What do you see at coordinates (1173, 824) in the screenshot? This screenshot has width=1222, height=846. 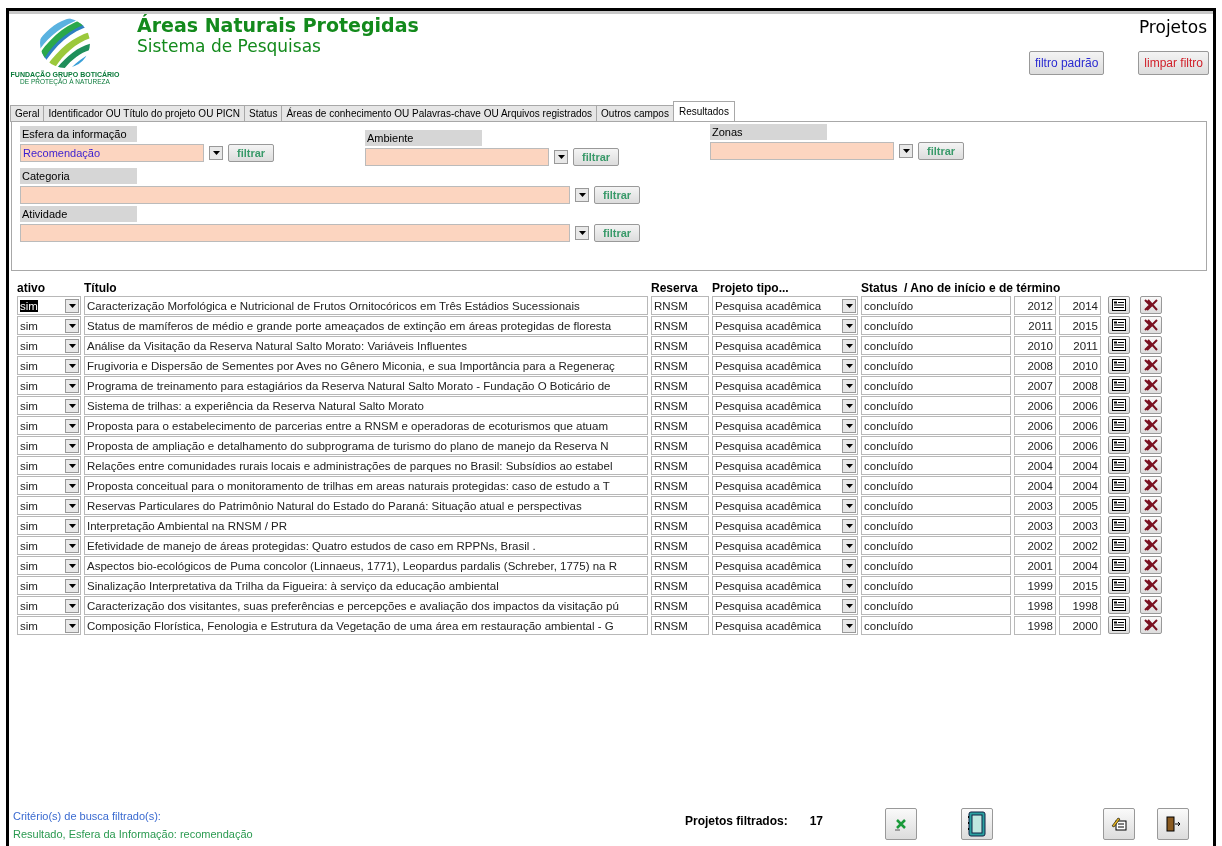 I see `exit-button` at bounding box center [1173, 824].